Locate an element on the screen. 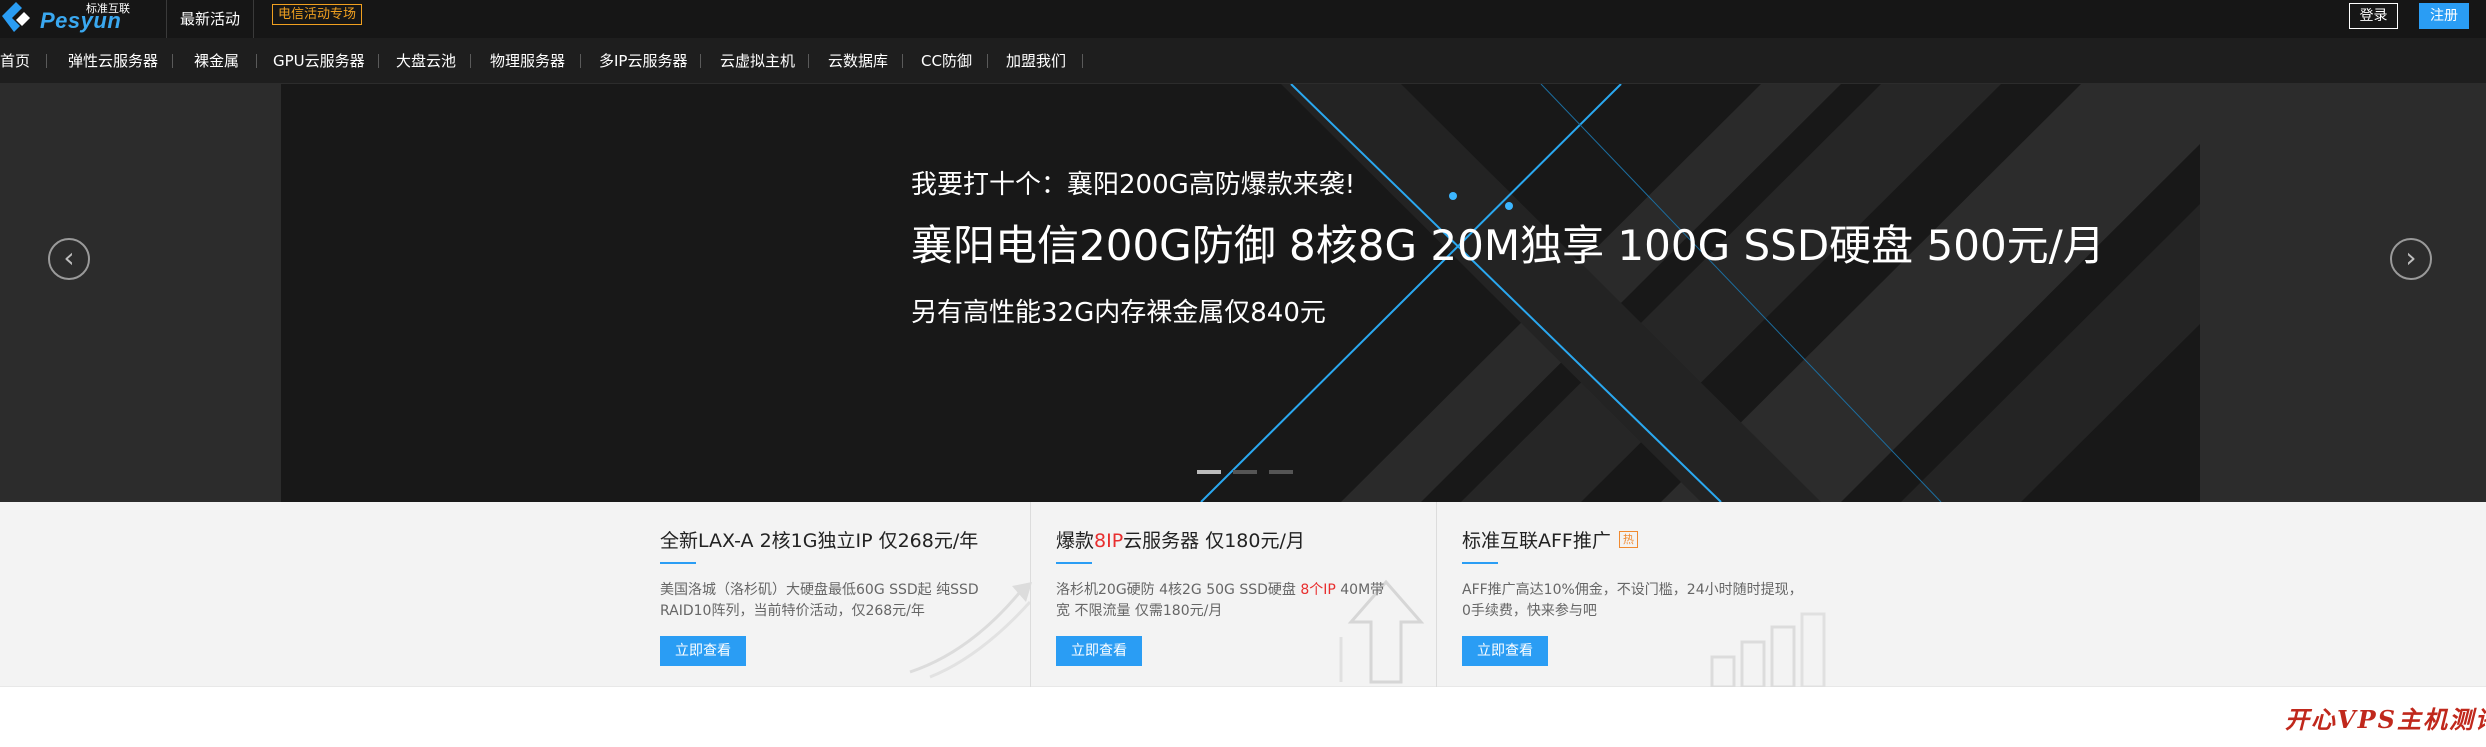 The width and height of the screenshot is (2486, 747). feature-title-suffix: 云服务器 仅180元/月 is located at coordinates (1214, 541).